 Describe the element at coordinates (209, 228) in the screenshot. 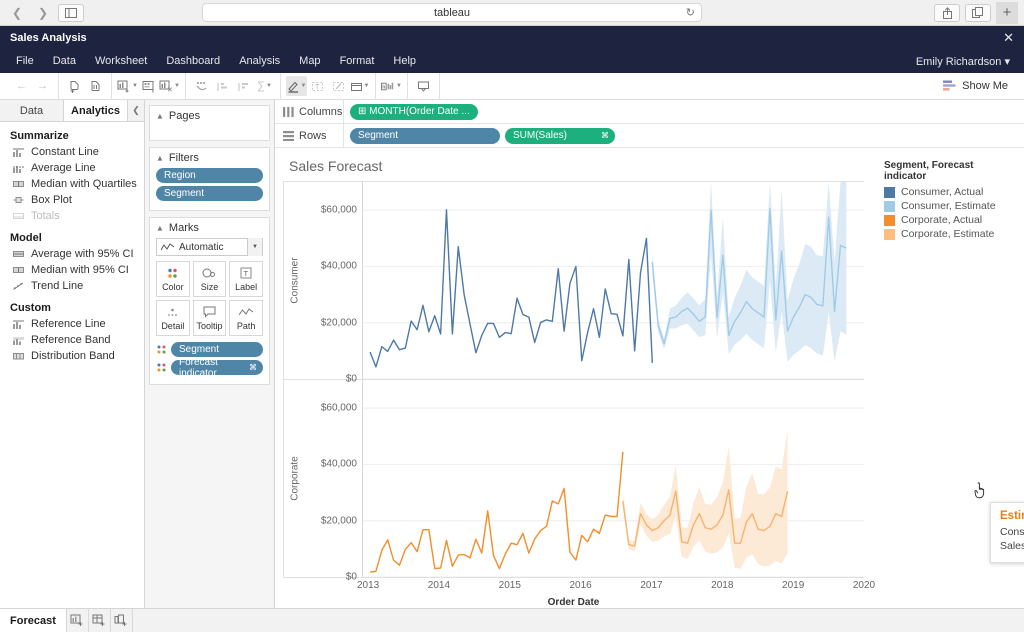

I see `marks-card-header: ▼ Marks` at that location.